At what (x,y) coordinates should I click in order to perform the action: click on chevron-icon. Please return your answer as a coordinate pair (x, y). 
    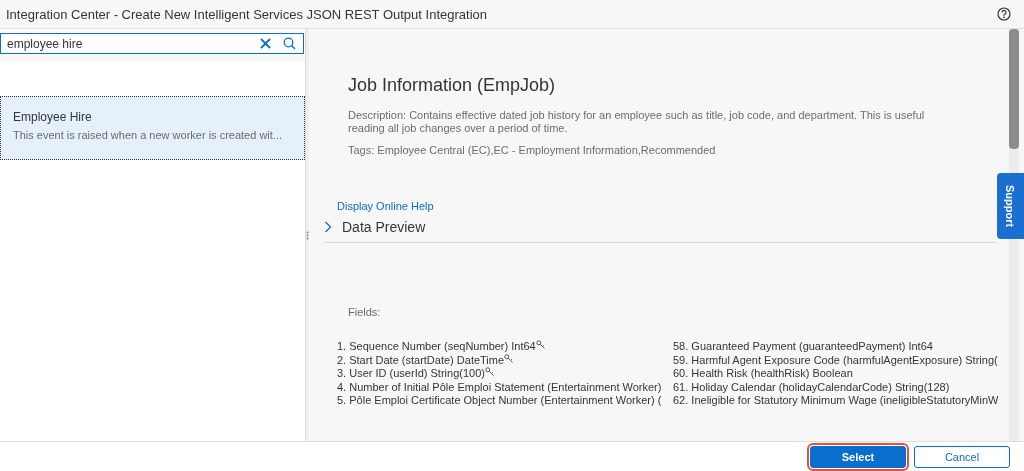
    Looking at the image, I should click on (328, 227).